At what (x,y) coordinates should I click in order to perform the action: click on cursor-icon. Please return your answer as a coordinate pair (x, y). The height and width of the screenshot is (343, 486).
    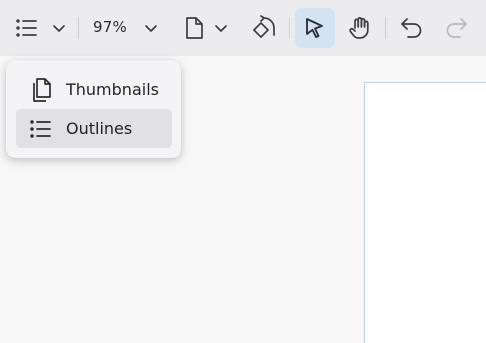
    Looking at the image, I should click on (315, 28).